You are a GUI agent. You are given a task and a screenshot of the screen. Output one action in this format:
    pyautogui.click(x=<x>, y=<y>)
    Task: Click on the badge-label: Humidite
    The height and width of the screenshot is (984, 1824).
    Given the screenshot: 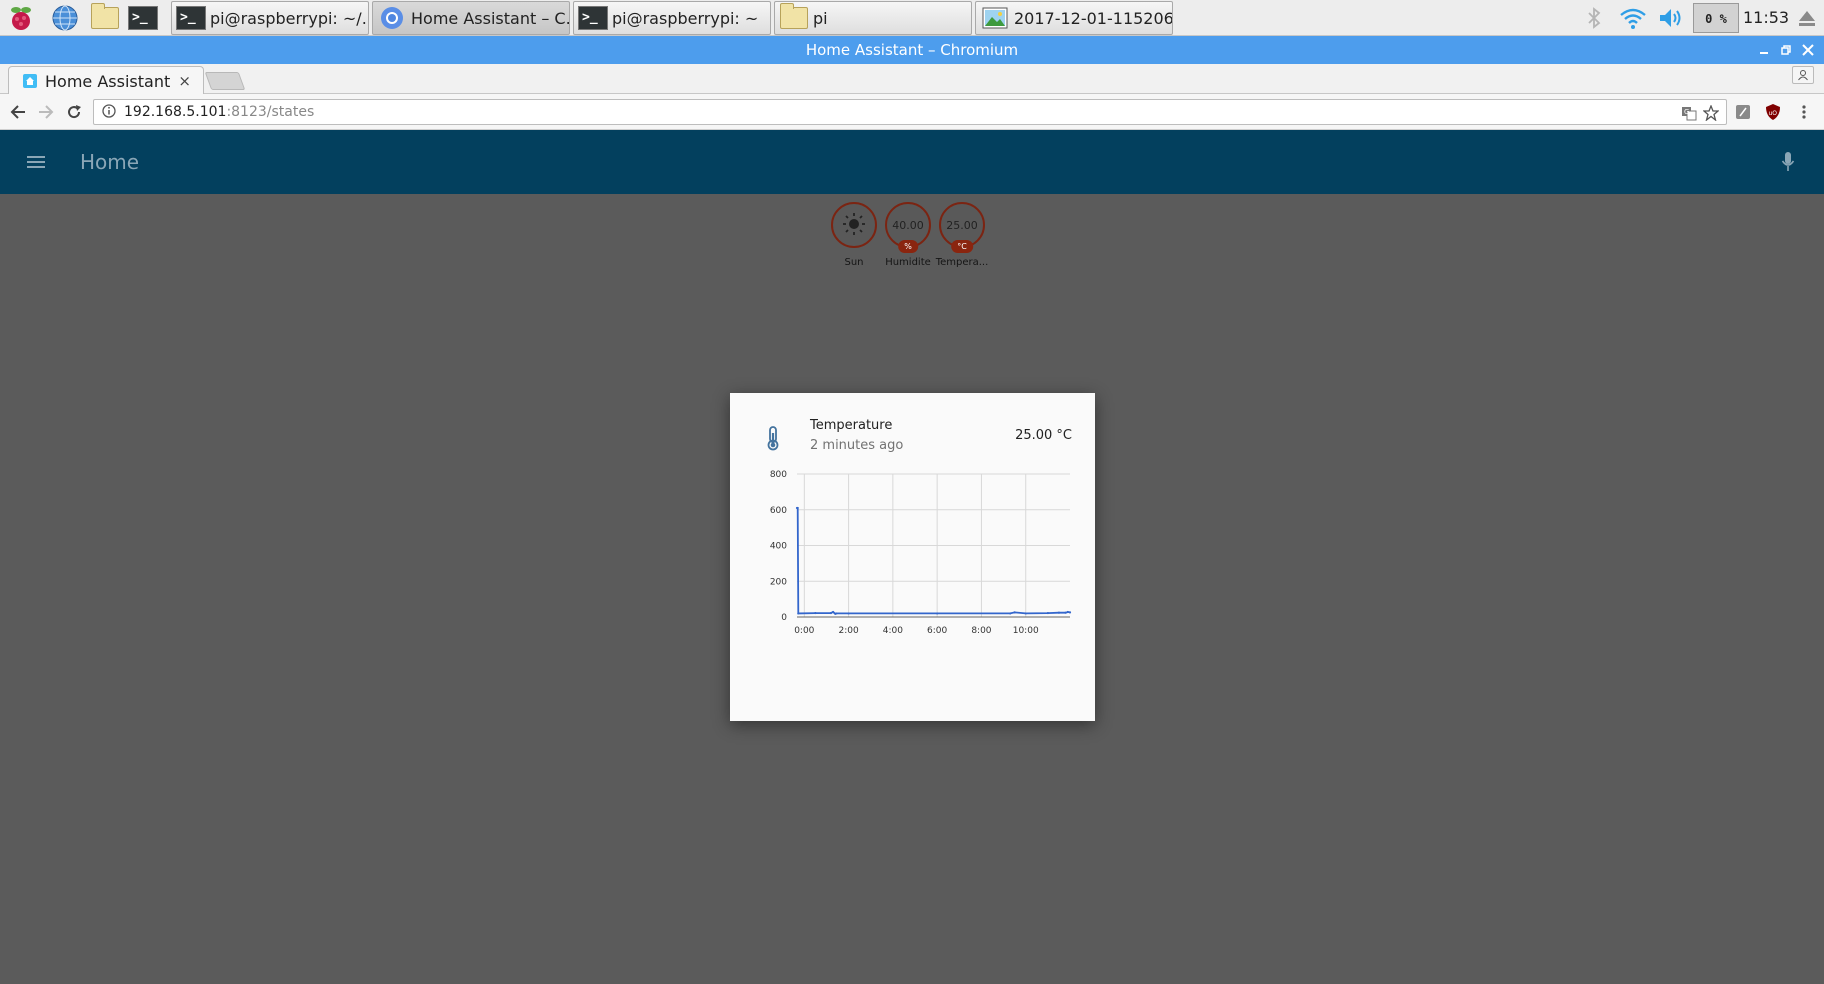 What is the action you would take?
    pyautogui.click(x=908, y=262)
    